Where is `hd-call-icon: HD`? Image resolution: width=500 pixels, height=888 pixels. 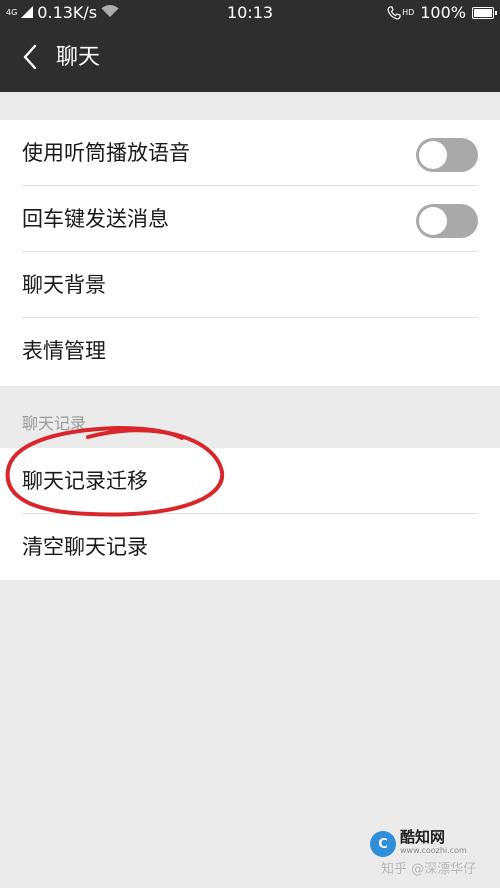
hd-call-icon: HD is located at coordinates (401, 12).